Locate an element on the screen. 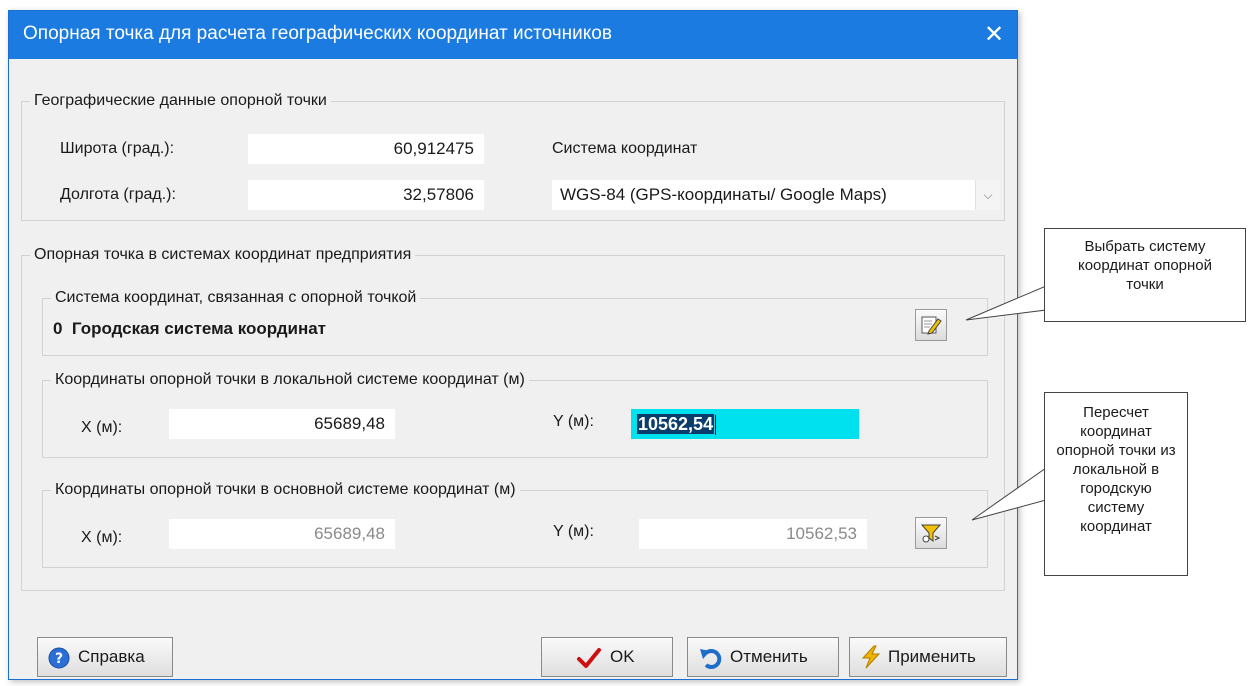  callout-select-crs: Выбрать систему координат опорной точки is located at coordinates (1145, 275).